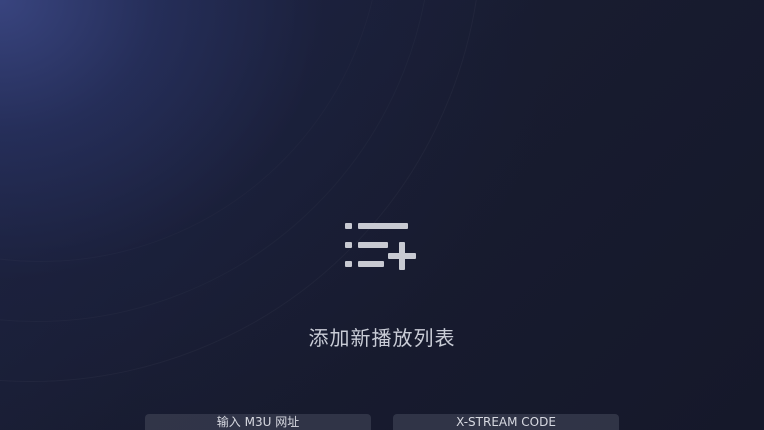  I want to click on xstream-code-label: X-STREAM CODE, so click(506, 422).